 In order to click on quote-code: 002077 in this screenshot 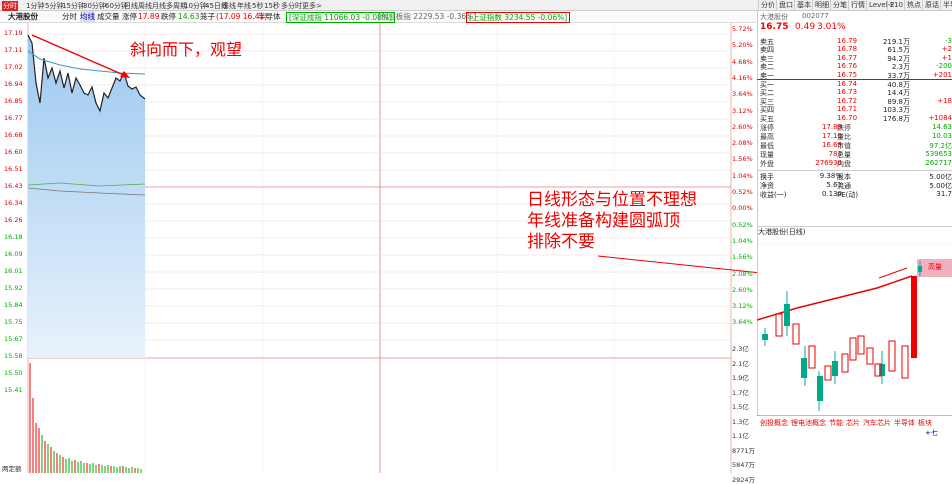, I will do `click(815, 16)`.